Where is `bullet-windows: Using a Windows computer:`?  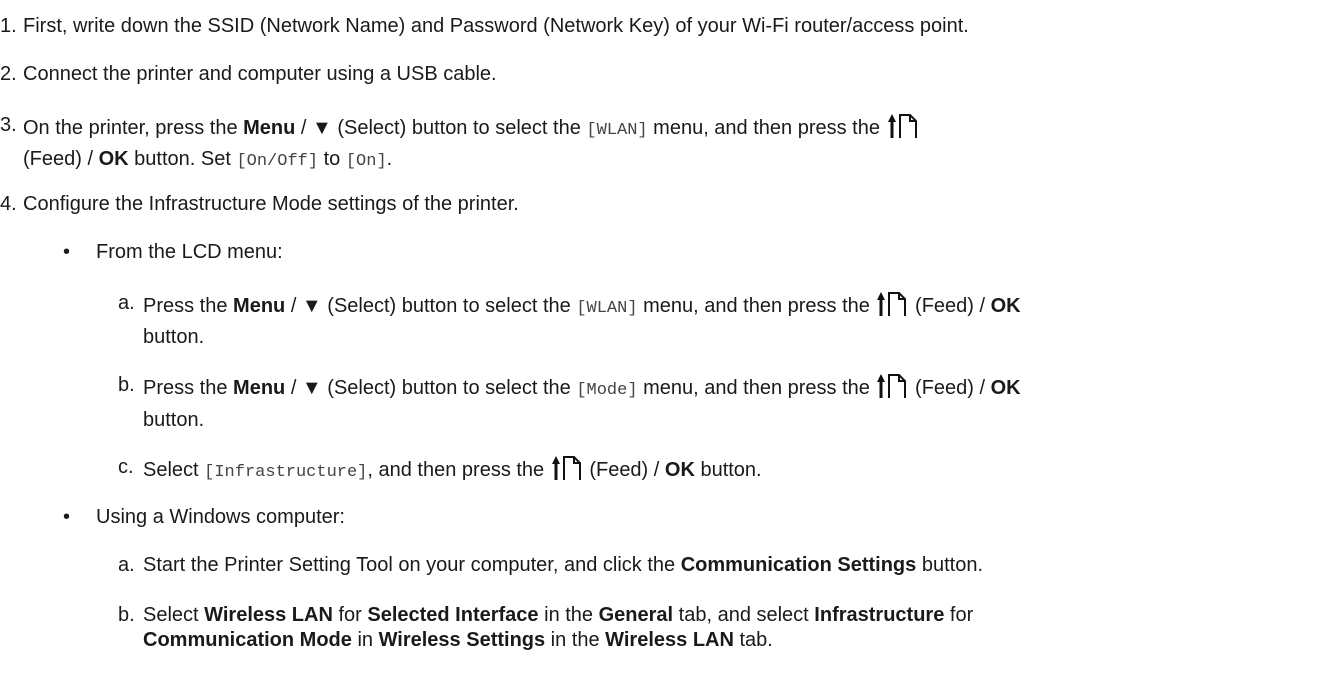 bullet-windows: Using a Windows computer: is located at coordinates (220, 517).